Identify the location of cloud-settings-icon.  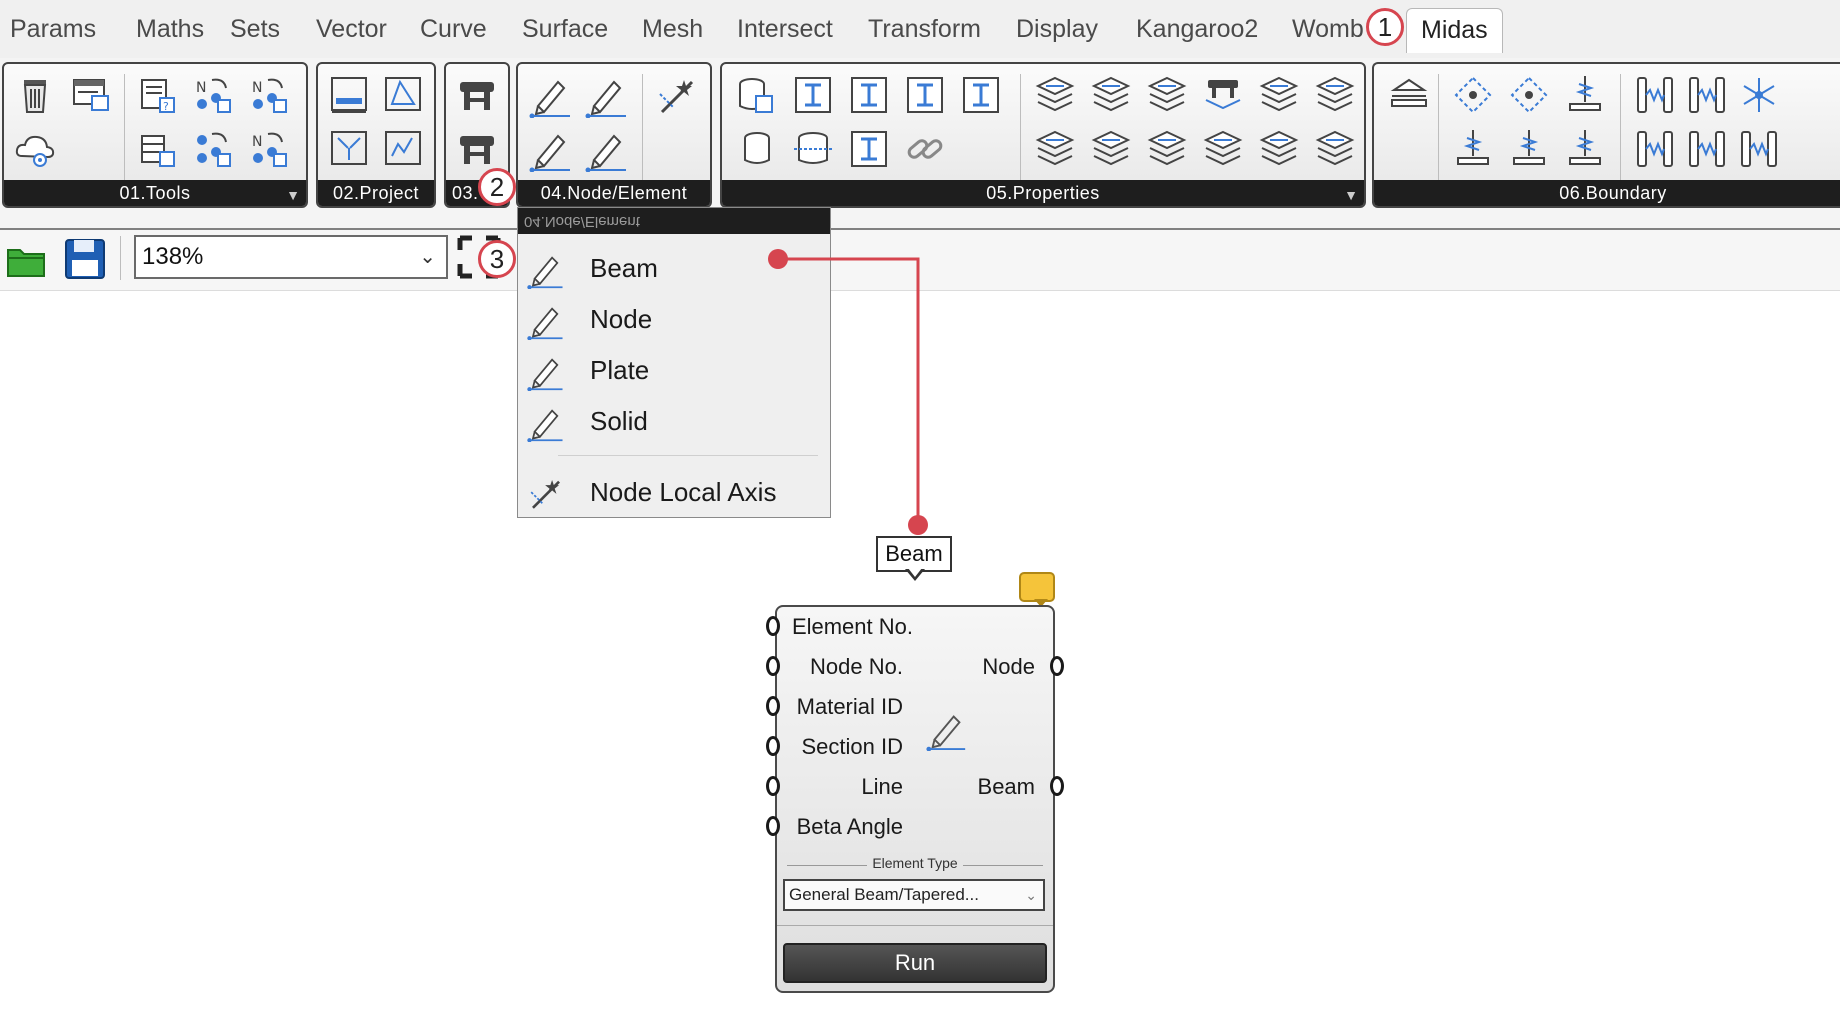
(35, 149).